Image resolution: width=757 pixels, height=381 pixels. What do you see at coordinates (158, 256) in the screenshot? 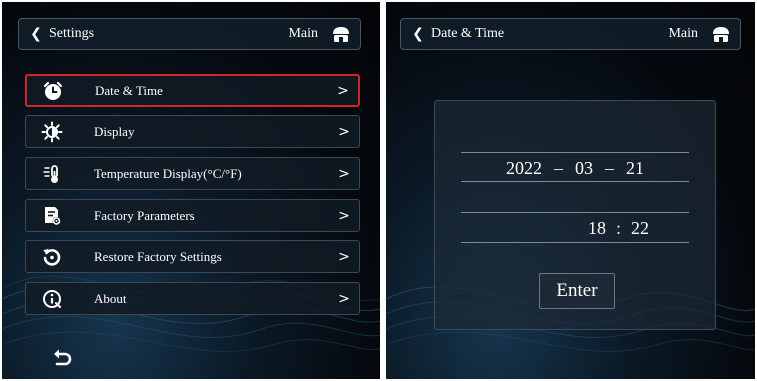
I see `menu-item-label: Restore Factory Settings` at bounding box center [158, 256].